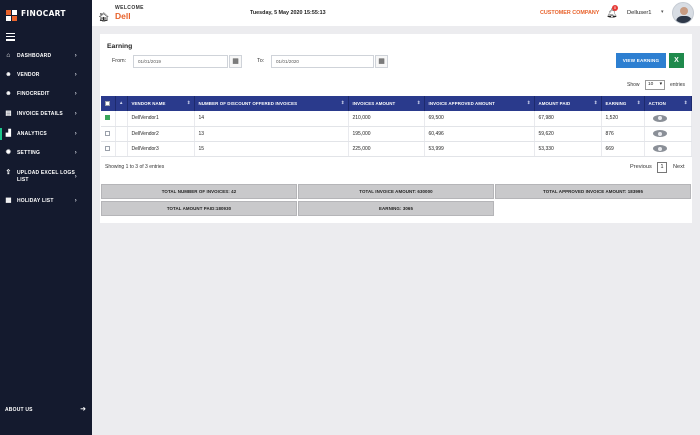 This screenshot has height=435, width=700. Describe the element at coordinates (40, 56) in the screenshot. I see `sidebar-item-dashboard: ⌂ DASHBOARD ›` at that location.